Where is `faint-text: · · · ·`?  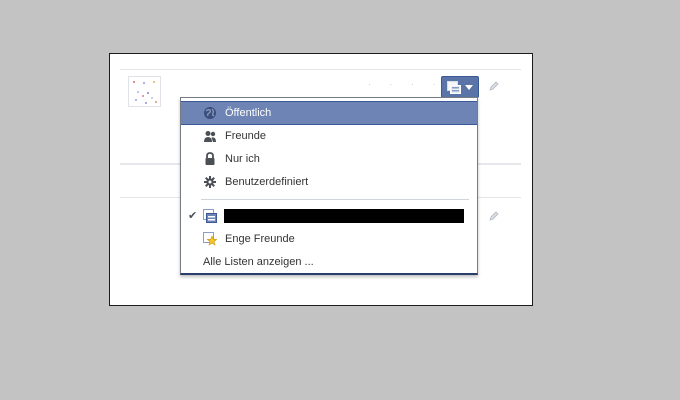
faint-text: · · · · is located at coordinates (406, 84).